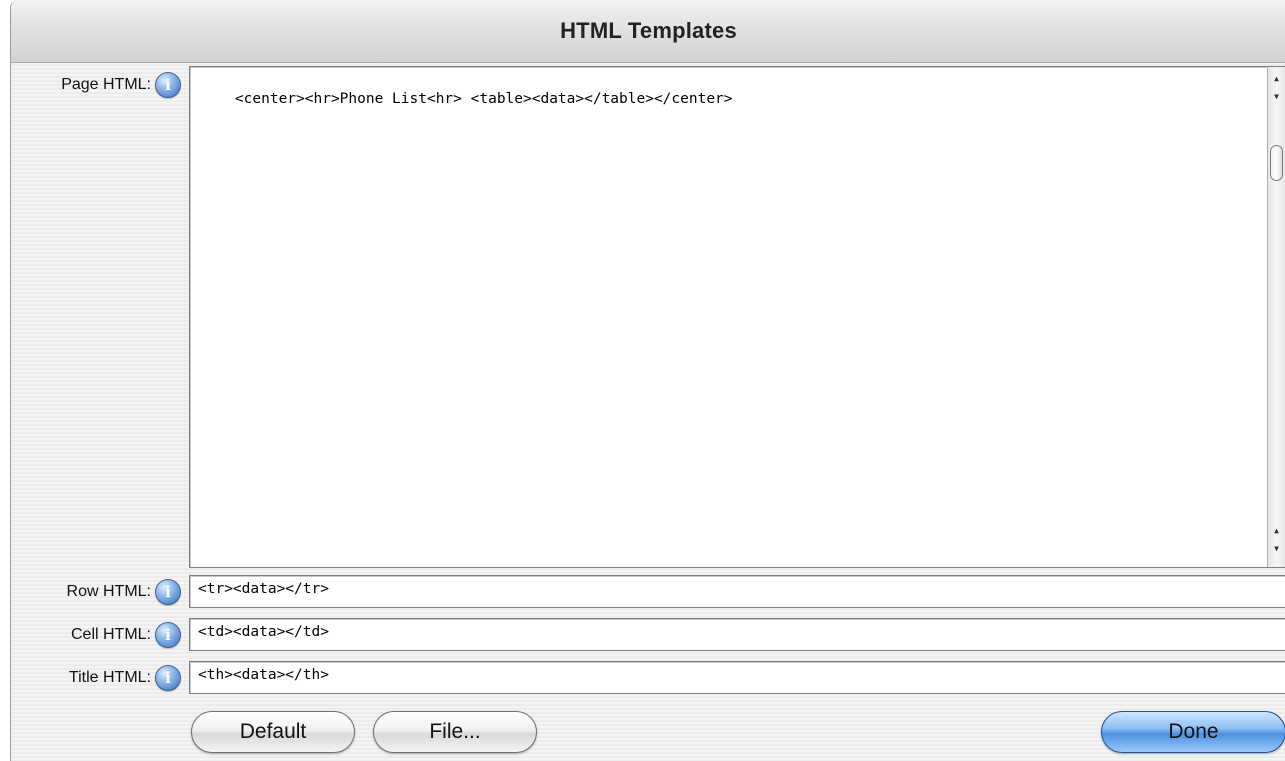  Describe the element at coordinates (1193, 732) in the screenshot. I see `done-button: Done` at that location.